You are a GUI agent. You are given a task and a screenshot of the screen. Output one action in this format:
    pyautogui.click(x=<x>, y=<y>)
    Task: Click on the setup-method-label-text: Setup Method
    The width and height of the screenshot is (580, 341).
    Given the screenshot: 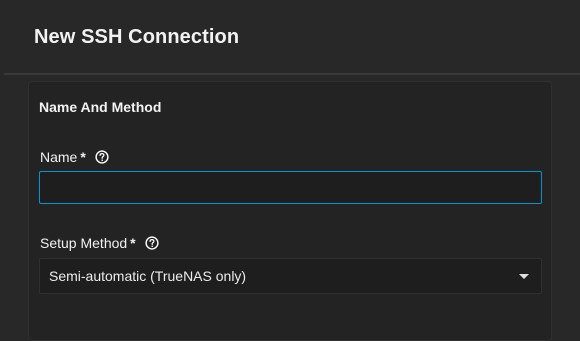 What is the action you would take?
    pyautogui.click(x=84, y=243)
    